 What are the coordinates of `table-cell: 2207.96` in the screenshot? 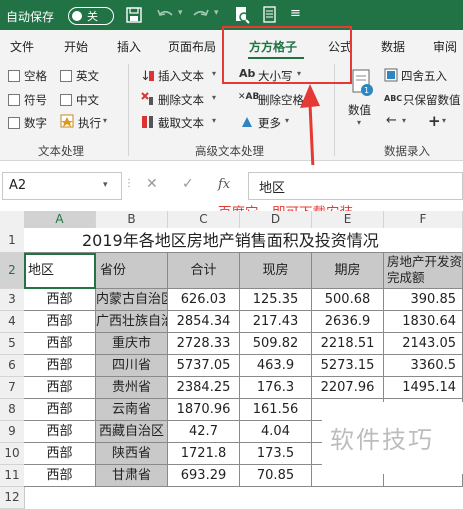 It's located at (348, 388).